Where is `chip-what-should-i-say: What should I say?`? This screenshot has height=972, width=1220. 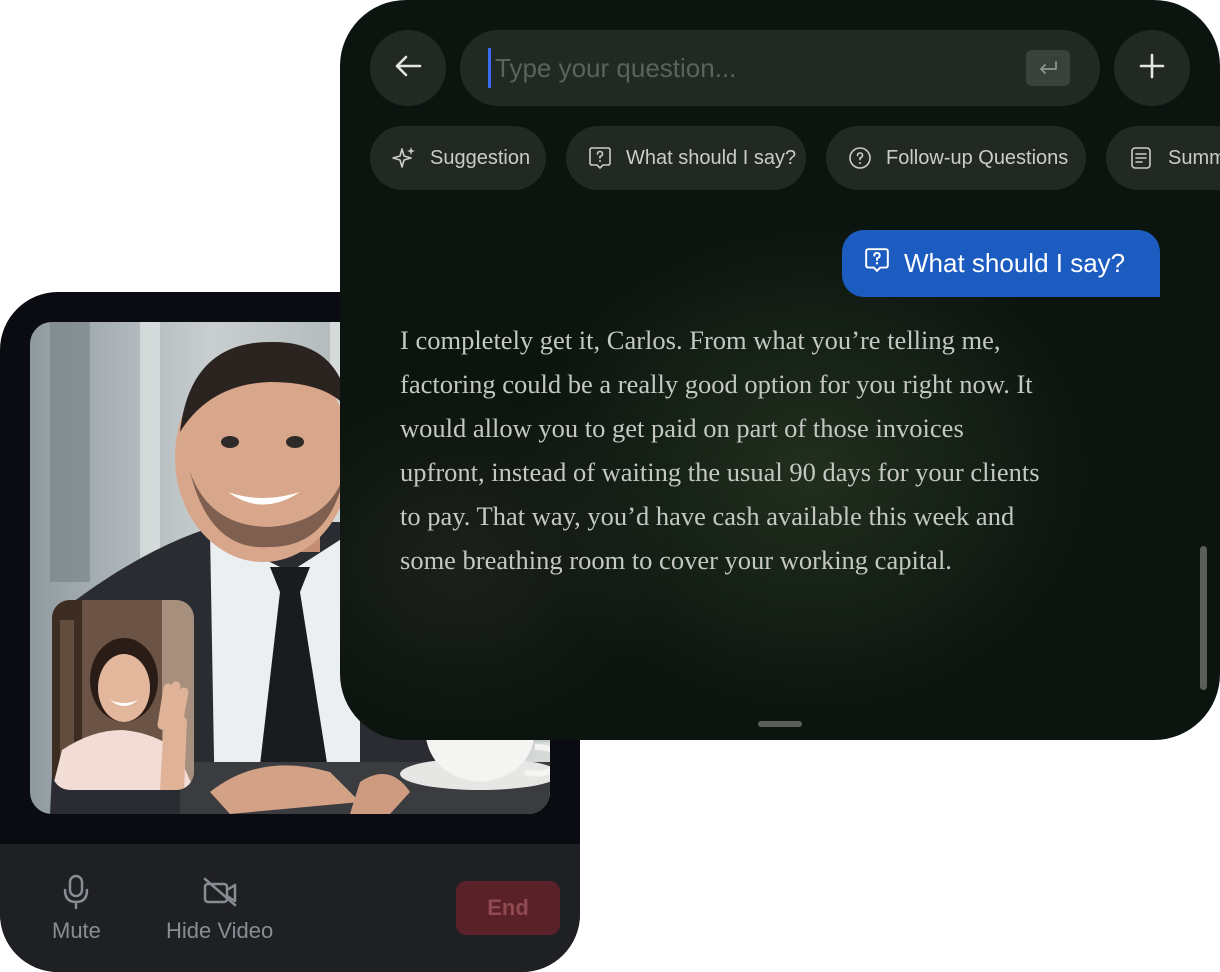
chip-what-should-i-say: What should I say? is located at coordinates (686, 158).